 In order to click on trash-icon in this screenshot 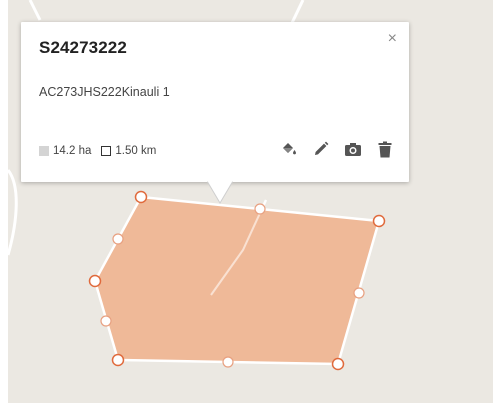, I will do `click(385, 149)`.